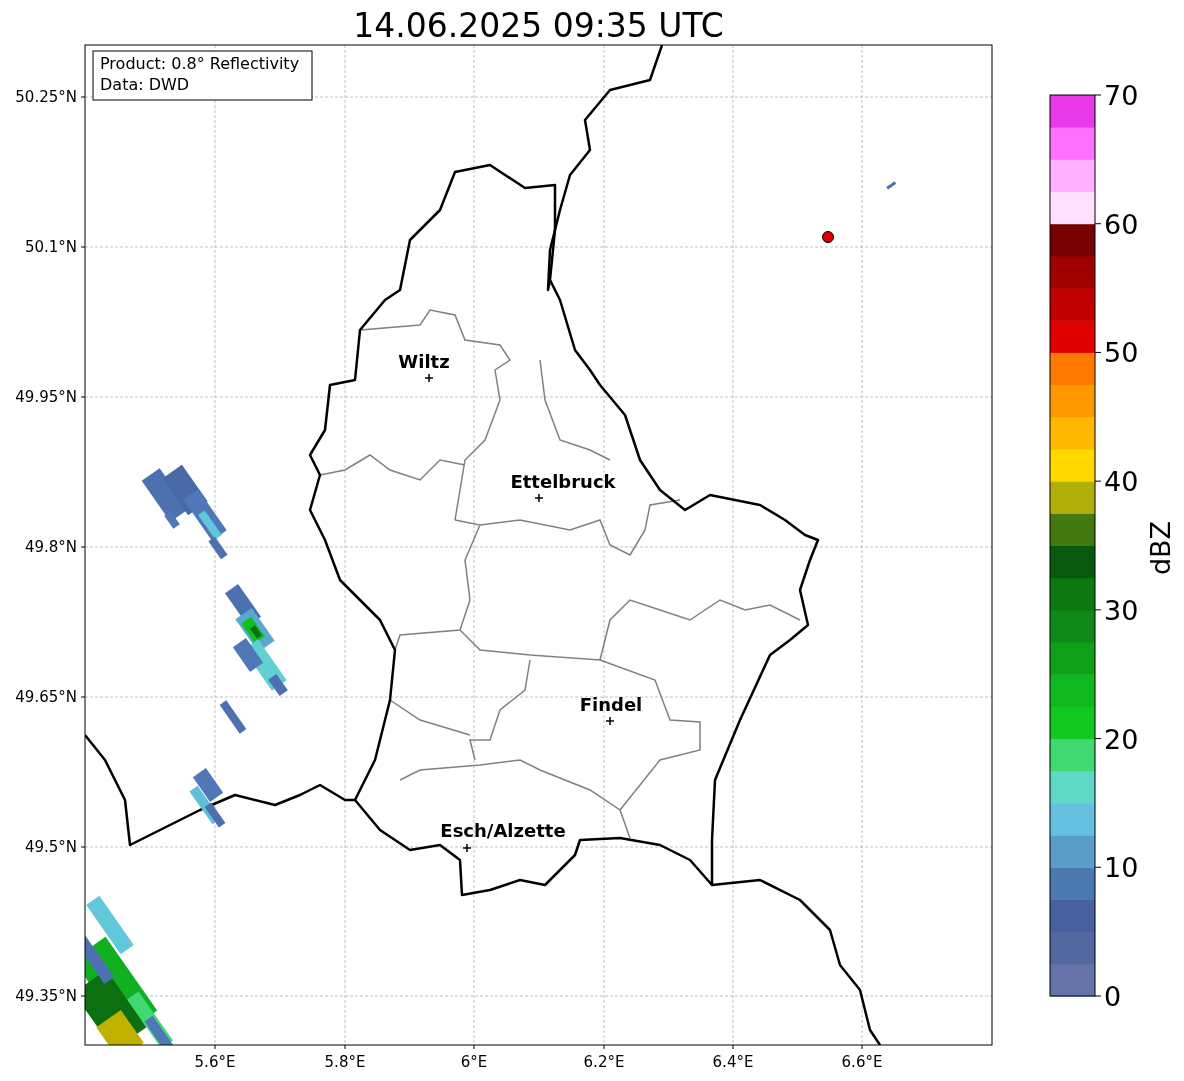  I want to click on city-label: Findel, so click(611, 704).